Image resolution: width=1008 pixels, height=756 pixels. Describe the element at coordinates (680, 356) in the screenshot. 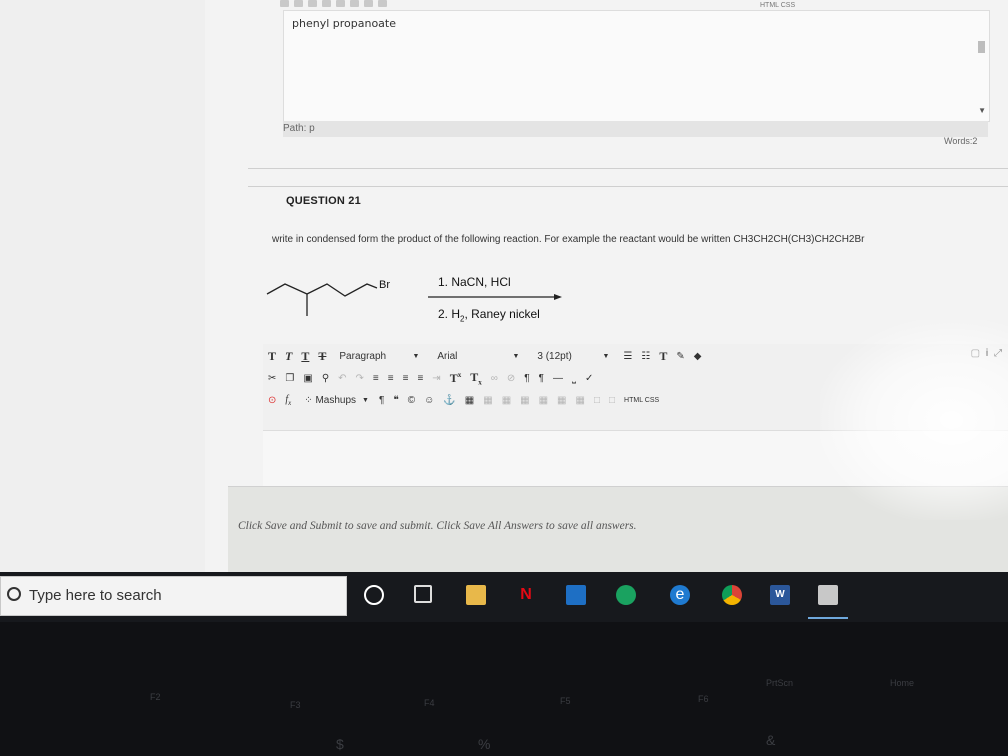

I see `highlight-pen-icon: ✎` at that location.